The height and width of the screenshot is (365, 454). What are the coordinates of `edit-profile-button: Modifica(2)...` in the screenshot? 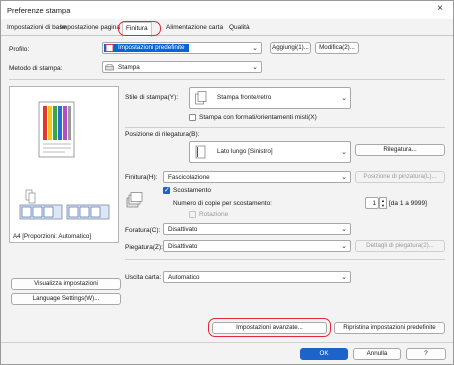 It's located at (337, 48).